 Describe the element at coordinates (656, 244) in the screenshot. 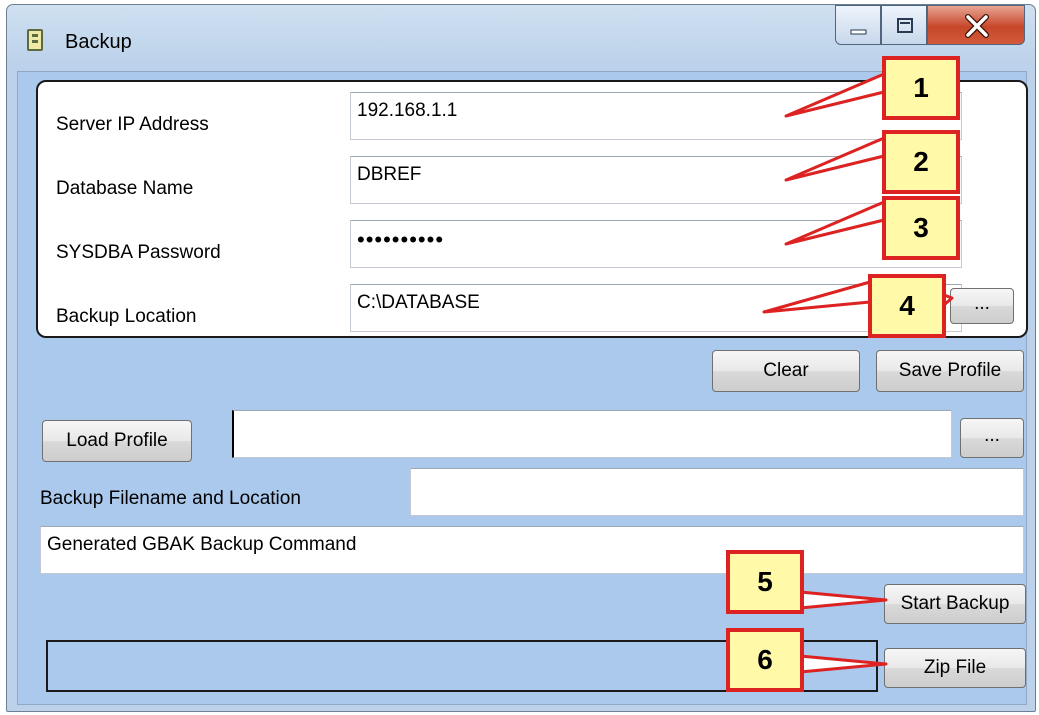

I see `password-input: ••••••••••` at that location.